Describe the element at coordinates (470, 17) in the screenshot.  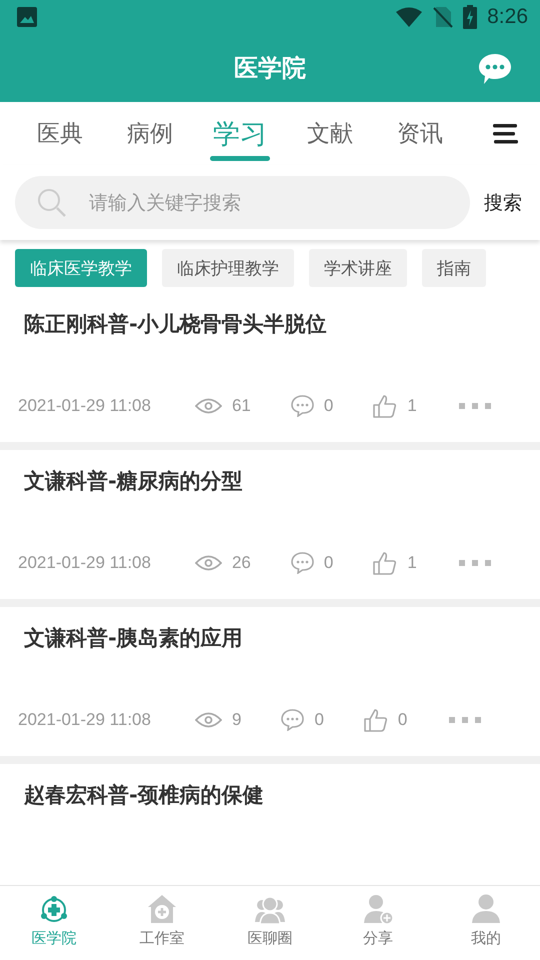
I see `battery-icon` at that location.